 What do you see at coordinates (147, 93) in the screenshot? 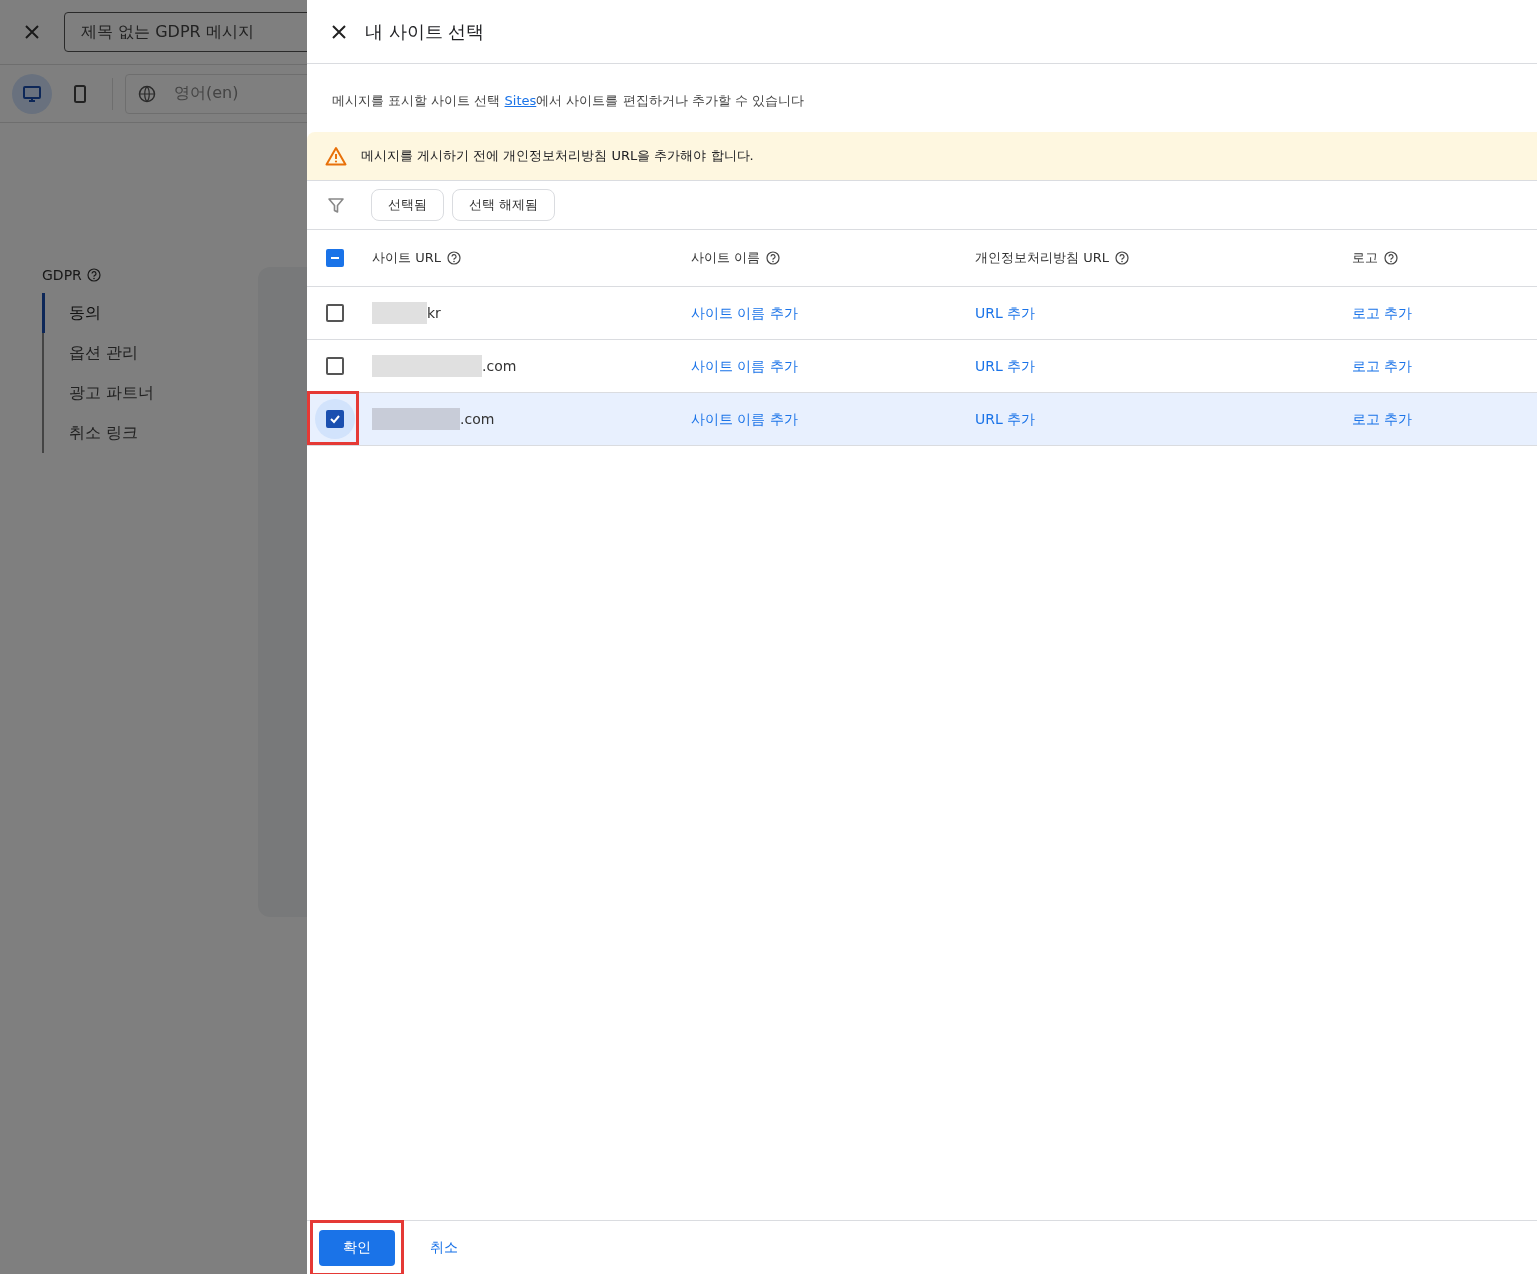
I see `globe-icon` at bounding box center [147, 93].